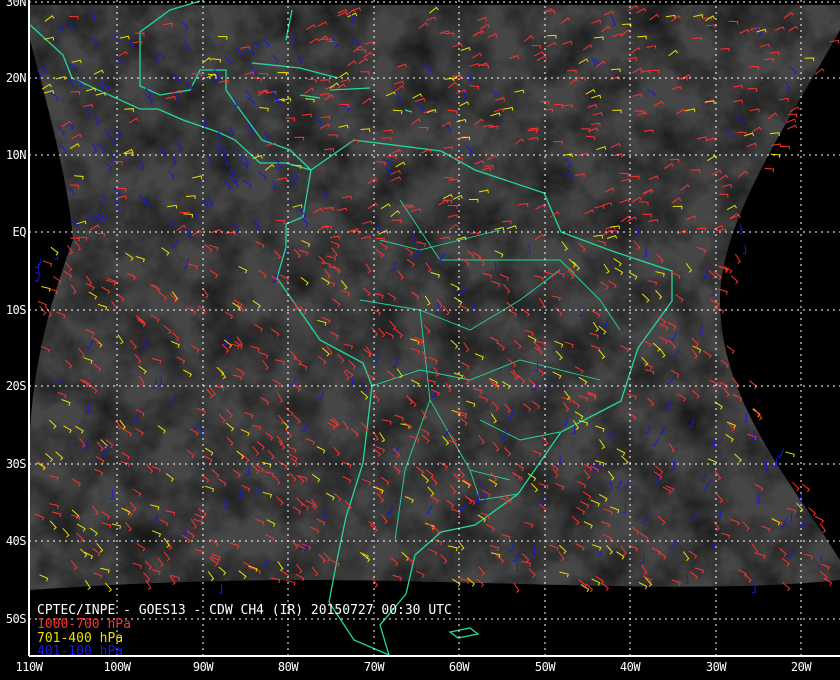  I want to click on lat-label: 20N, so click(16, 78).